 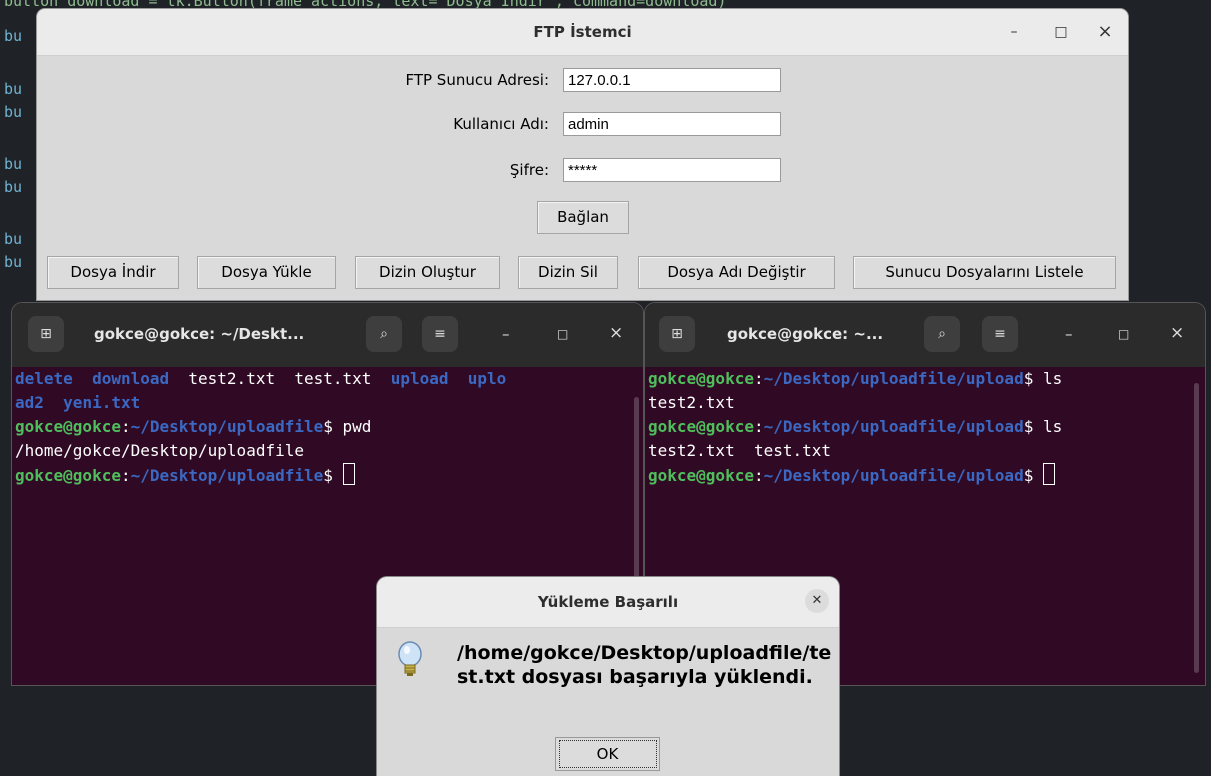 What do you see at coordinates (113, 272) in the screenshot?
I see `download-file-button: Dosya İndir` at bounding box center [113, 272].